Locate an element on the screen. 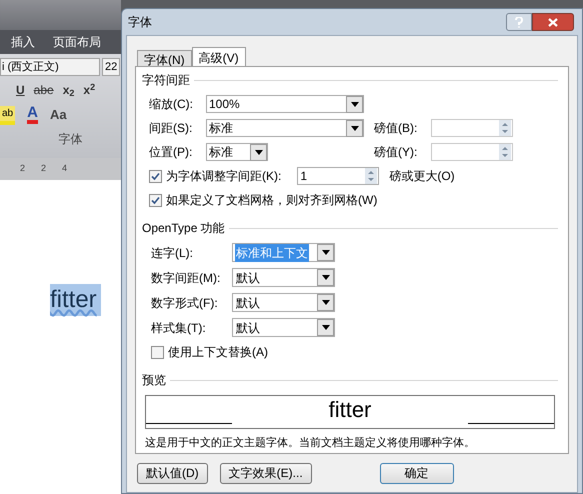  section-title: 字符间距 is located at coordinates (166, 80).